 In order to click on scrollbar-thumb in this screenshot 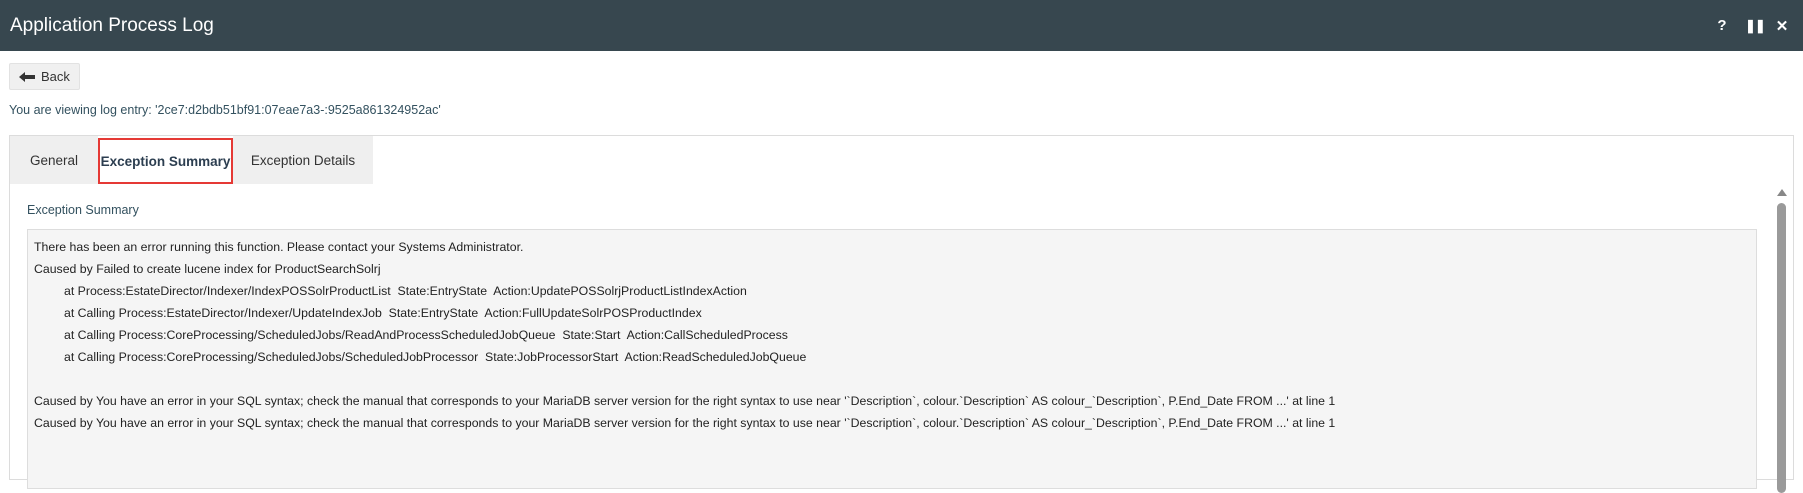, I will do `click(1781, 348)`.